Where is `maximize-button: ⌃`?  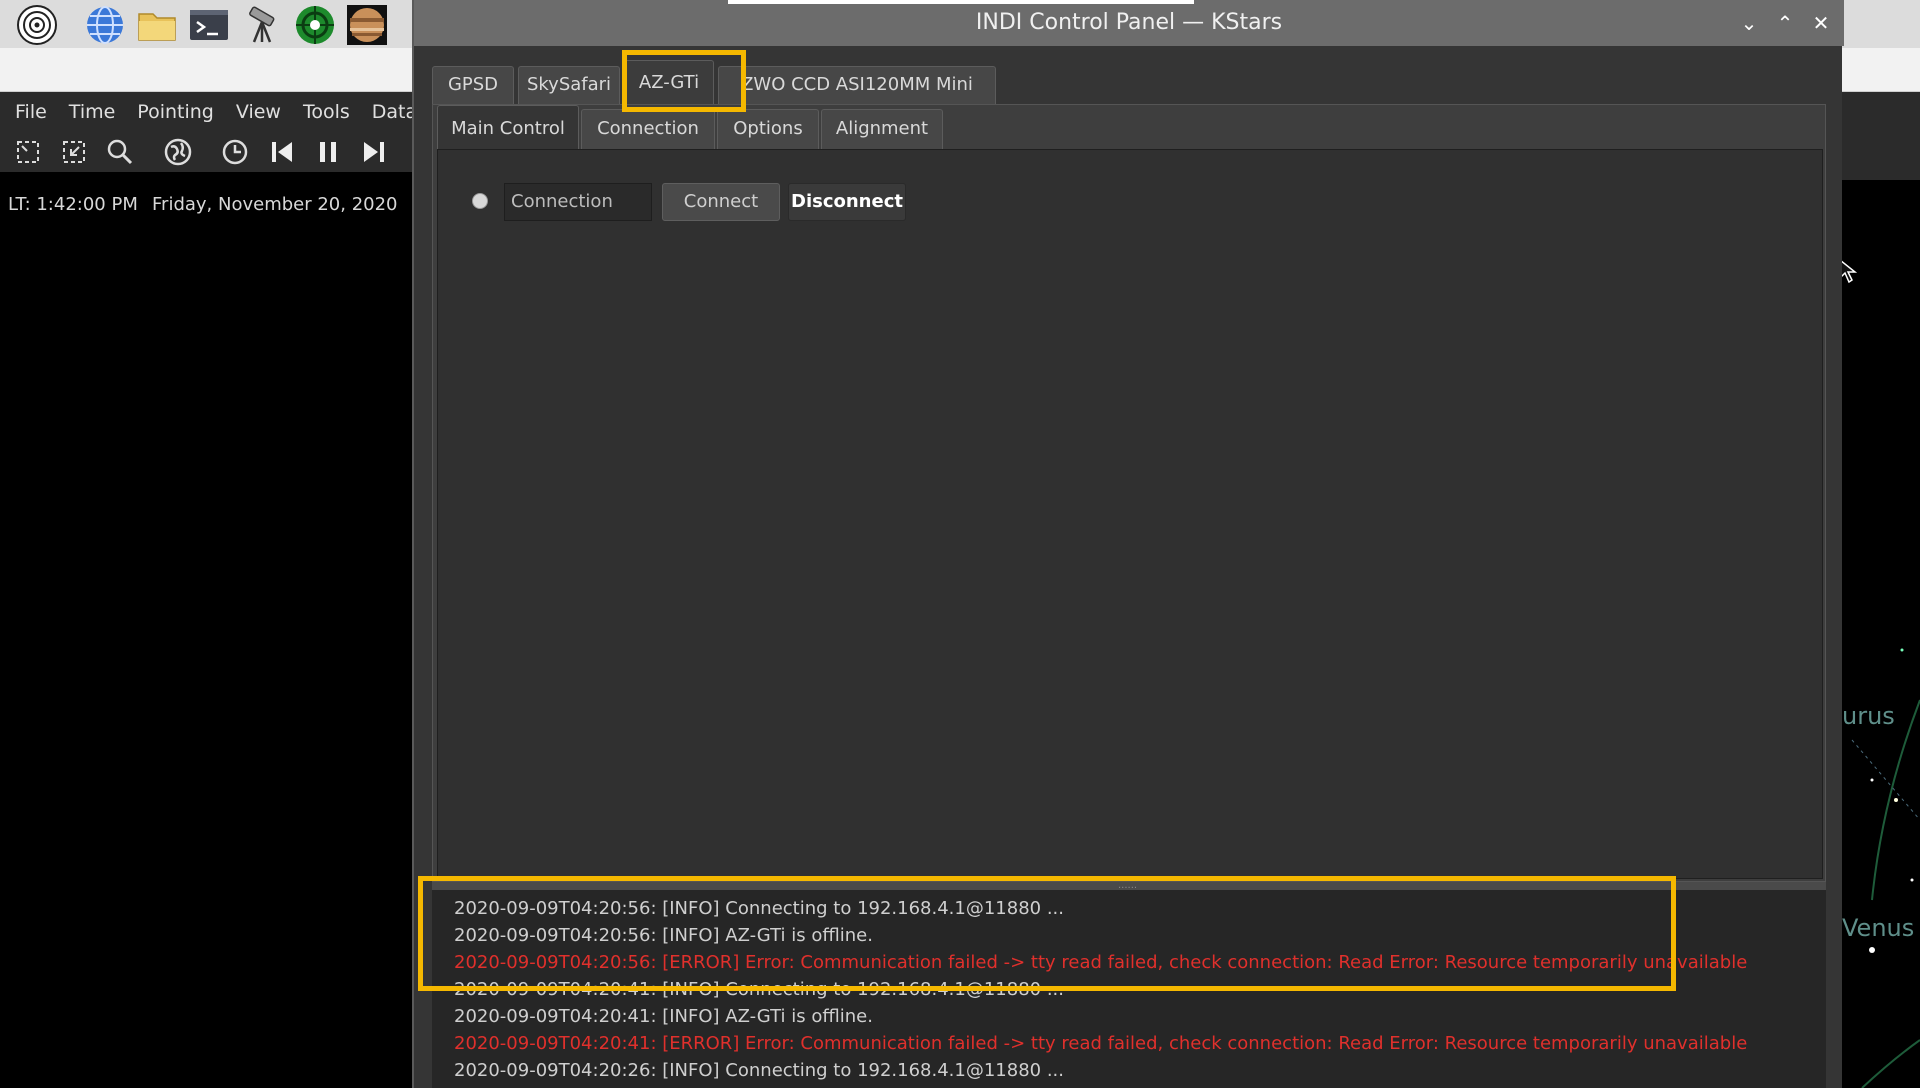 maximize-button: ⌃ is located at coordinates (1785, 23).